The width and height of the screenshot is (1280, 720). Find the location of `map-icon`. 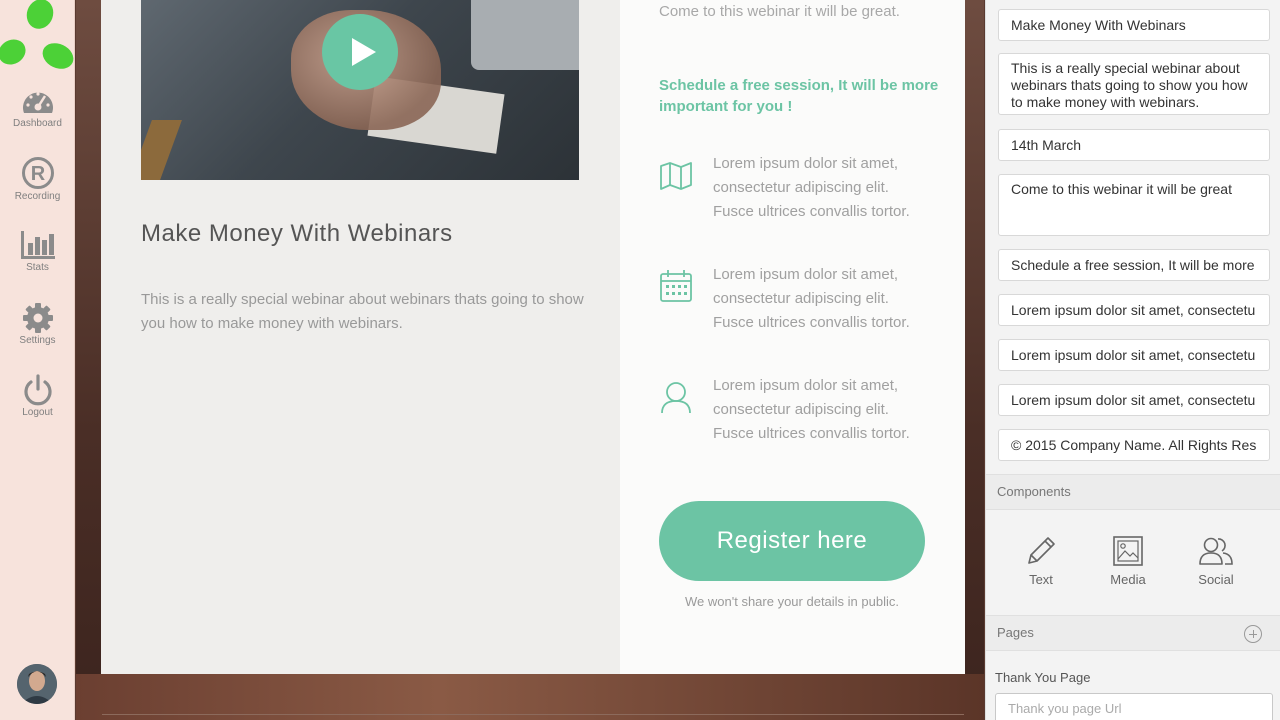

map-icon is located at coordinates (676, 176).